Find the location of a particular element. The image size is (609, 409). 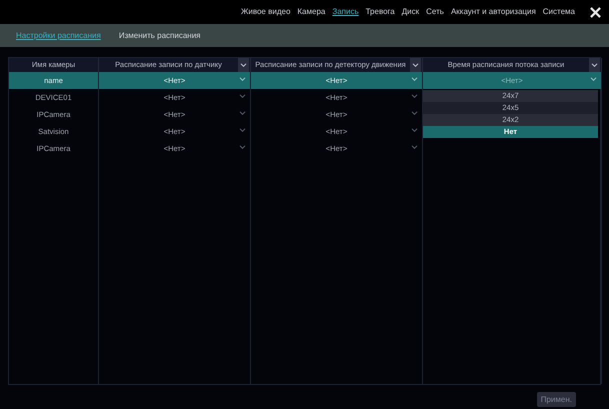

tab: Изменить расписания is located at coordinates (159, 36).